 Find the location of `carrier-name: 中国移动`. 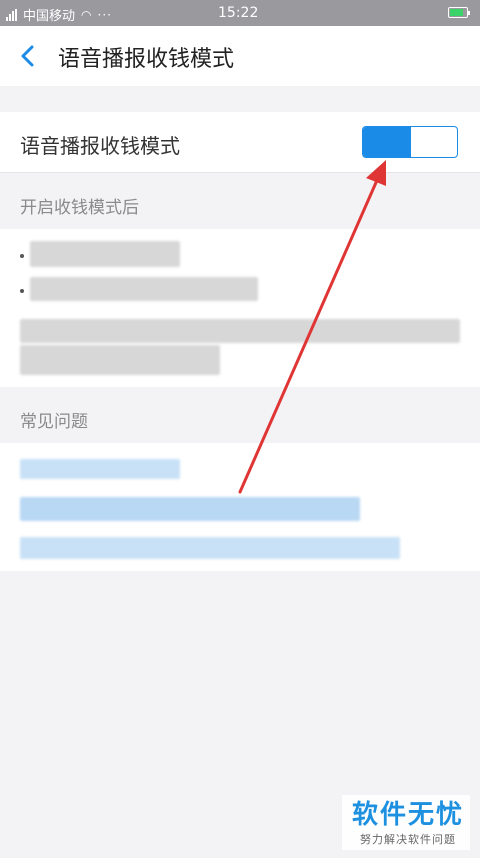

carrier-name: 中国移动 is located at coordinates (49, 16).